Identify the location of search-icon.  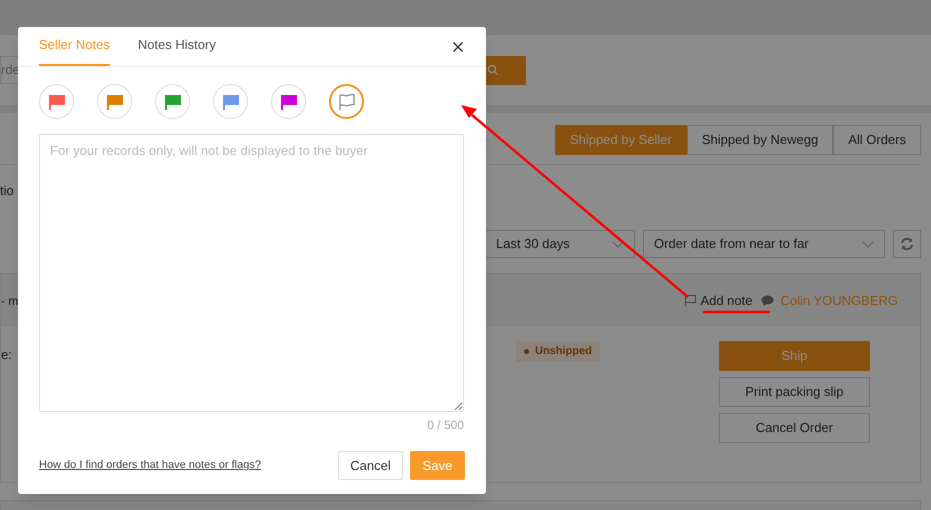
(493, 70).